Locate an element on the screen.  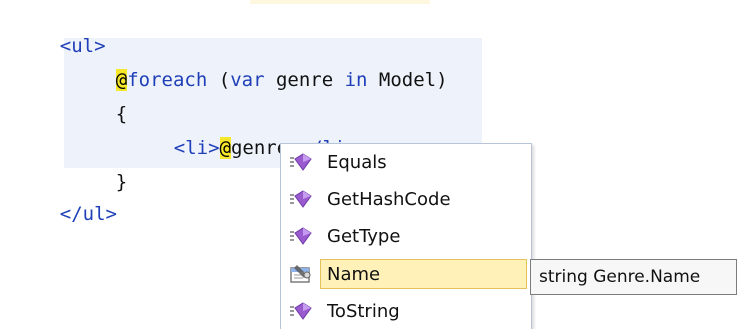
model-expression: Model) is located at coordinates (407, 80).